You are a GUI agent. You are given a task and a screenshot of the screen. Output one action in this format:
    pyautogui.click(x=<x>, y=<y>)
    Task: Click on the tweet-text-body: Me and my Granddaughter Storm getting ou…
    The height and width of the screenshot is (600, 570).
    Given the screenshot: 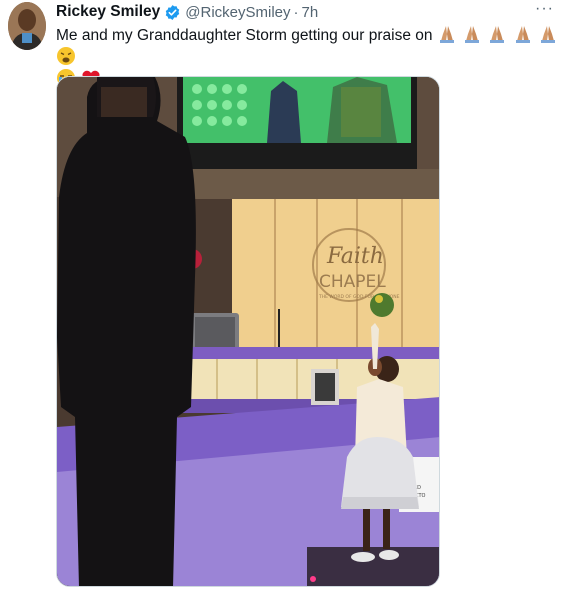 What is the action you would take?
    pyautogui.click(x=244, y=35)
    